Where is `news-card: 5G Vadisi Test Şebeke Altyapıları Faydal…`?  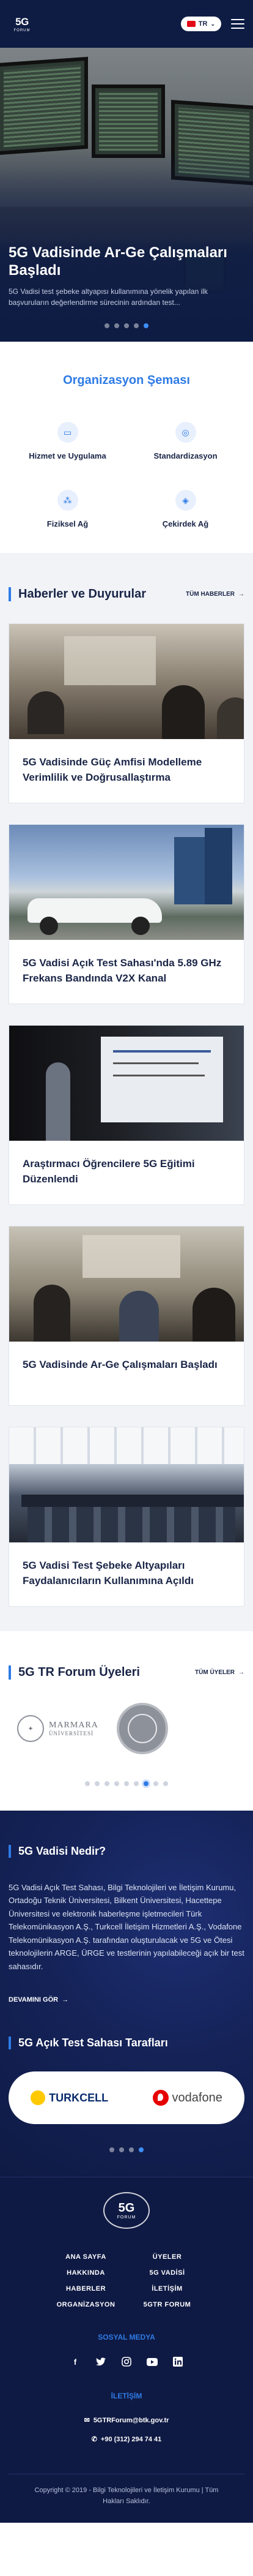 news-card: 5G Vadisi Test Şebeke Altyapıları Faydal… is located at coordinates (127, 1517).